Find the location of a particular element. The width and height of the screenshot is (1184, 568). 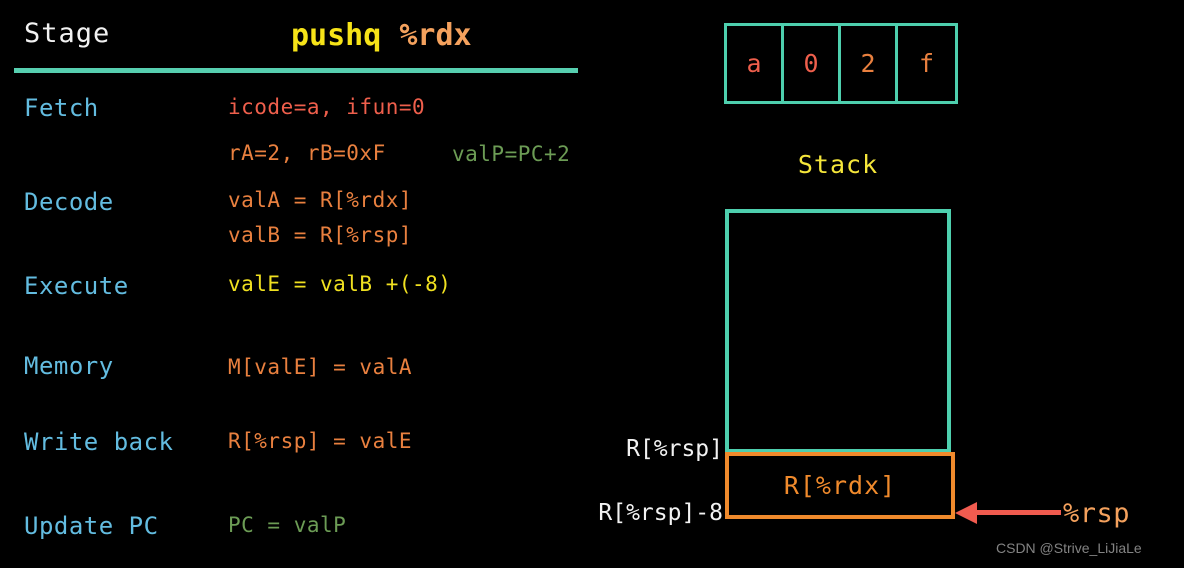

stage-label-update-pc: Update PC is located at coordinates (91, 526).